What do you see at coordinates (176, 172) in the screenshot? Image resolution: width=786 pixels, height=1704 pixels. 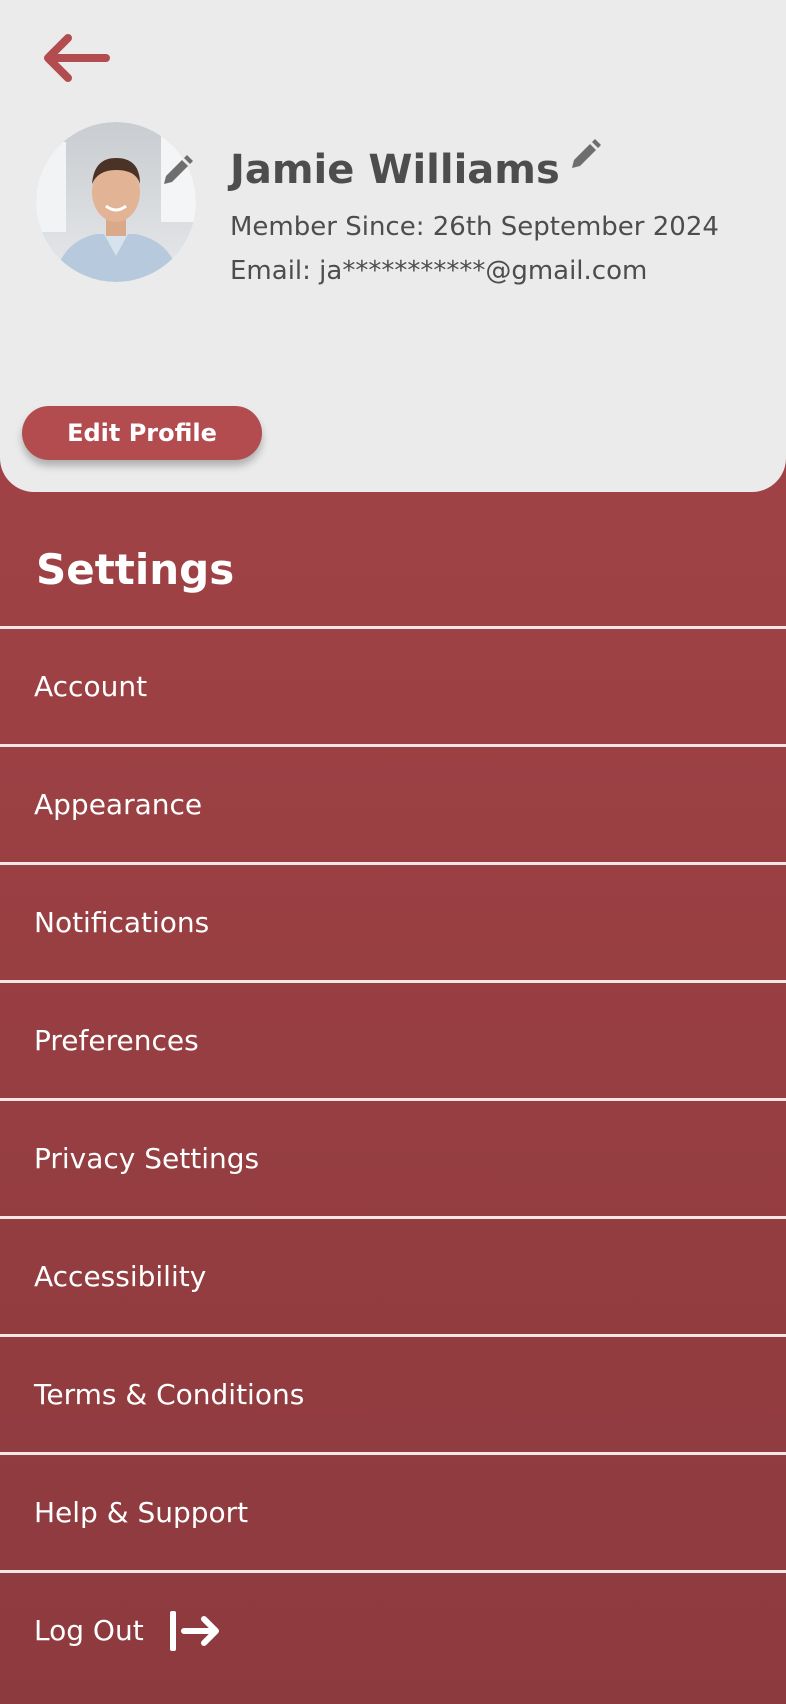 I see `avatar-edit-pencil-icon` at bounding box center [176, 172].